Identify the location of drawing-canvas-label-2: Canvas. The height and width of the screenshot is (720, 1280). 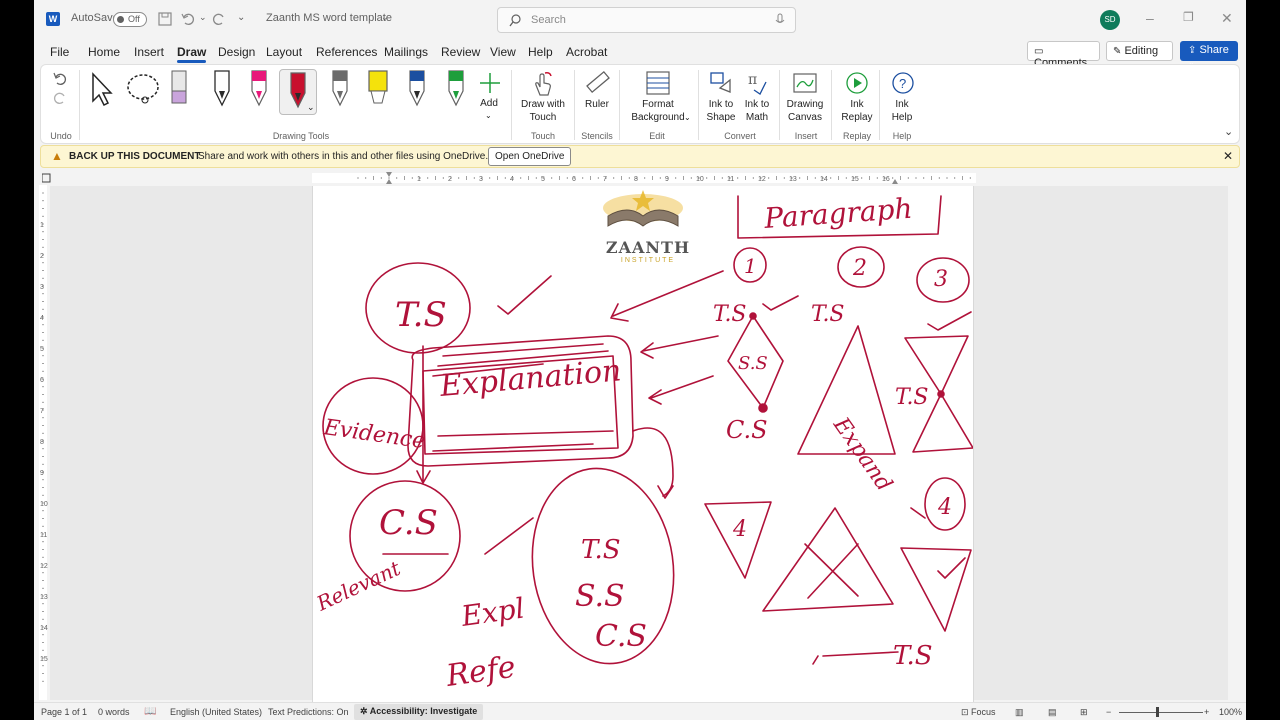
(805, 117).